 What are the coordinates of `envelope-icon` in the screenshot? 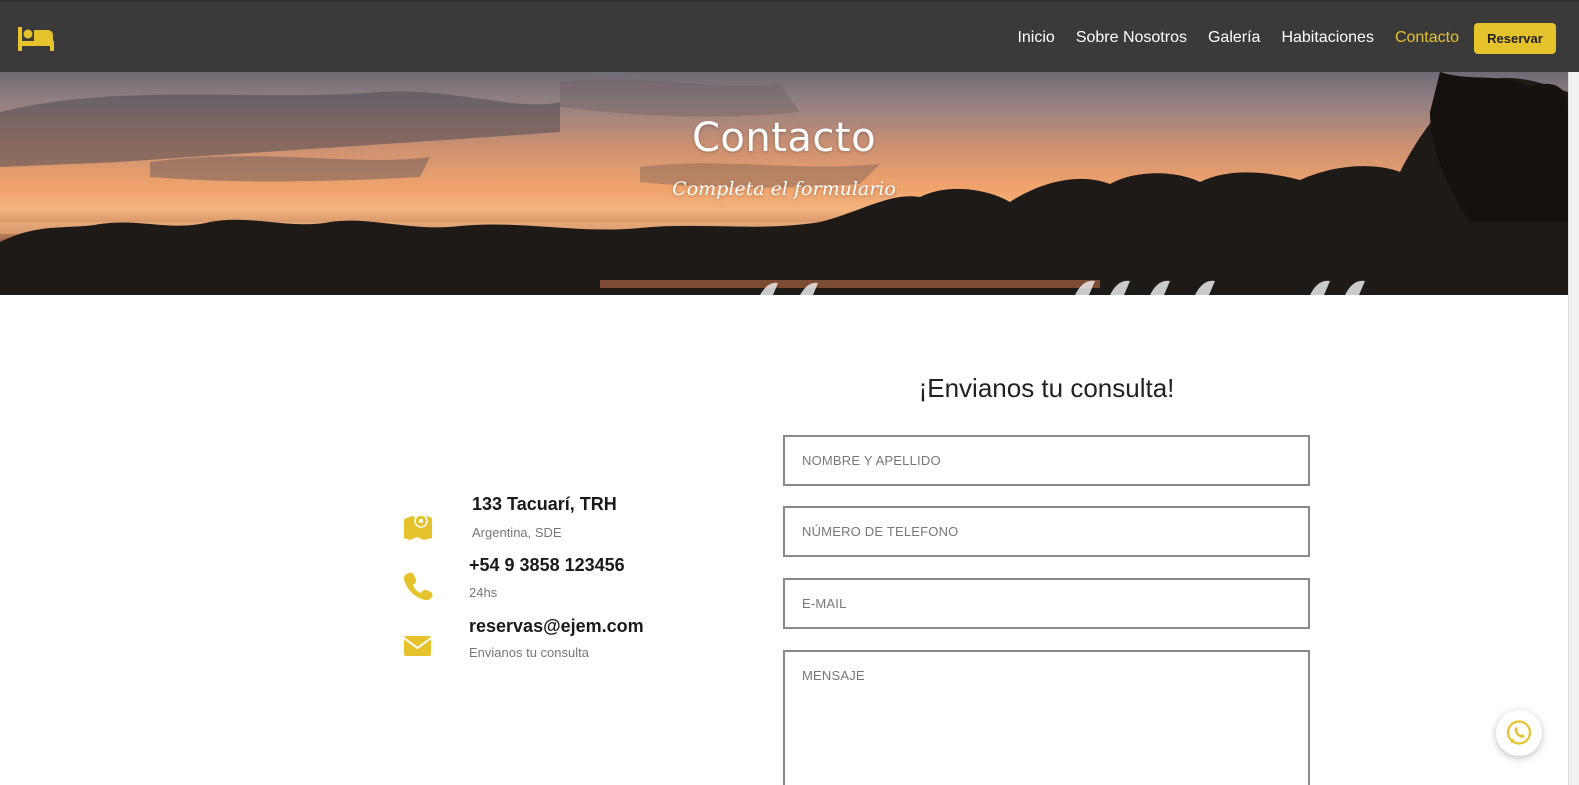 It's located at (418, 647).